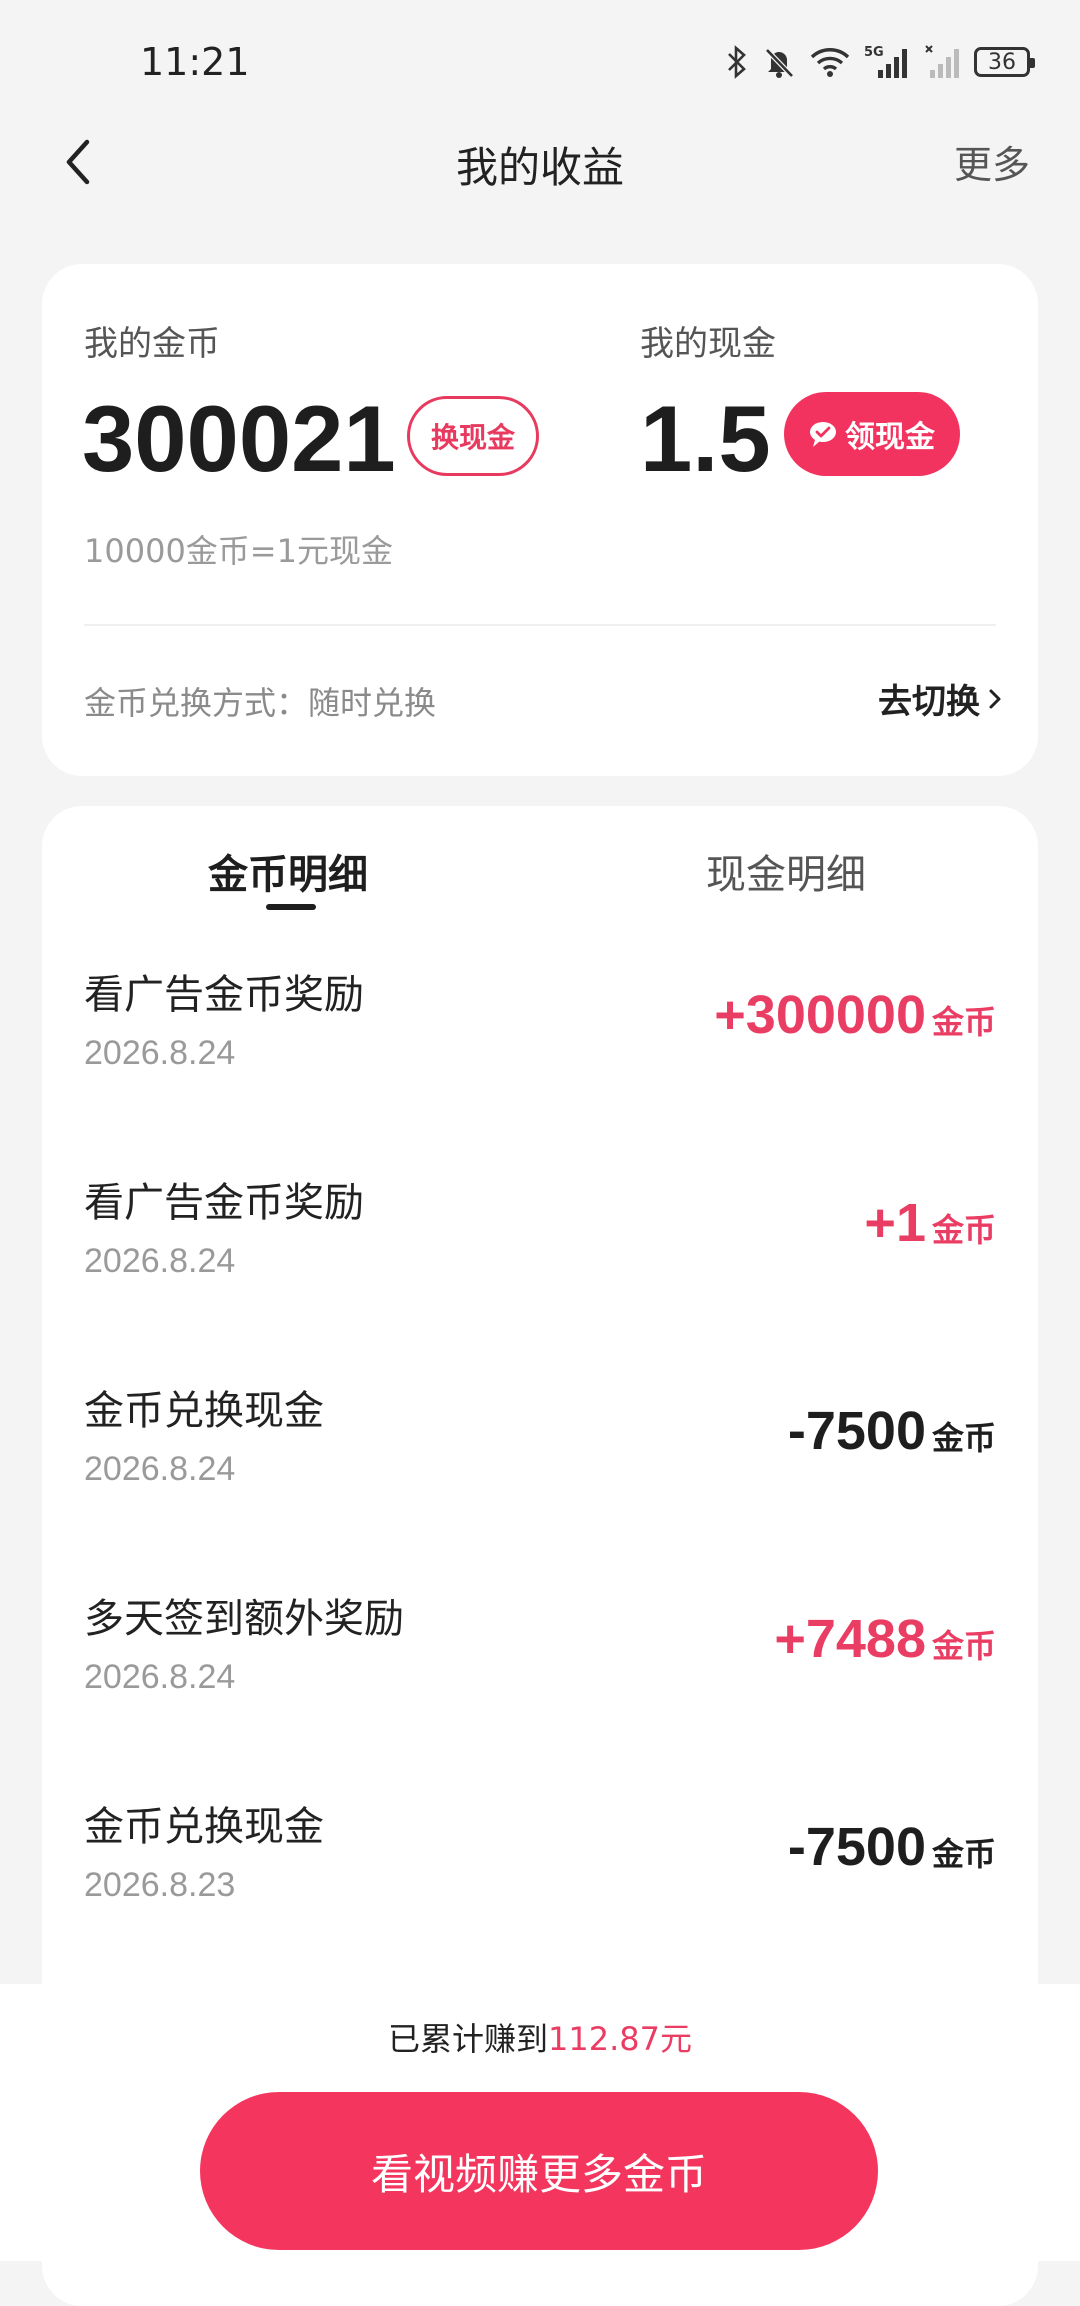 The height and width of the screenshot is (2306, 1080). What do you see at coordinates (779, 62) in the screenshot?
I see `bell-off-icon` at bounding box center [779, 62].